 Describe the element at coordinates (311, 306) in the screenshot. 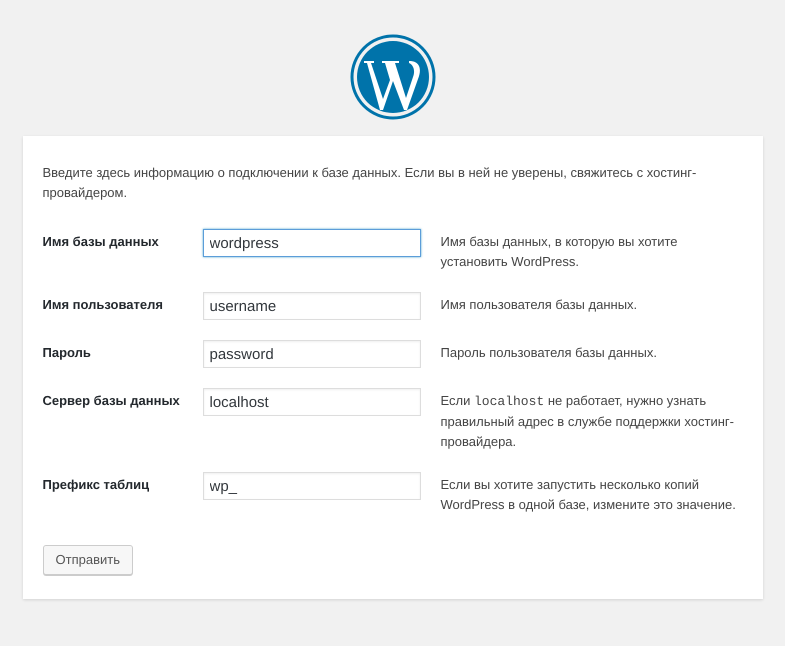

I see `input-field: username` at that location.